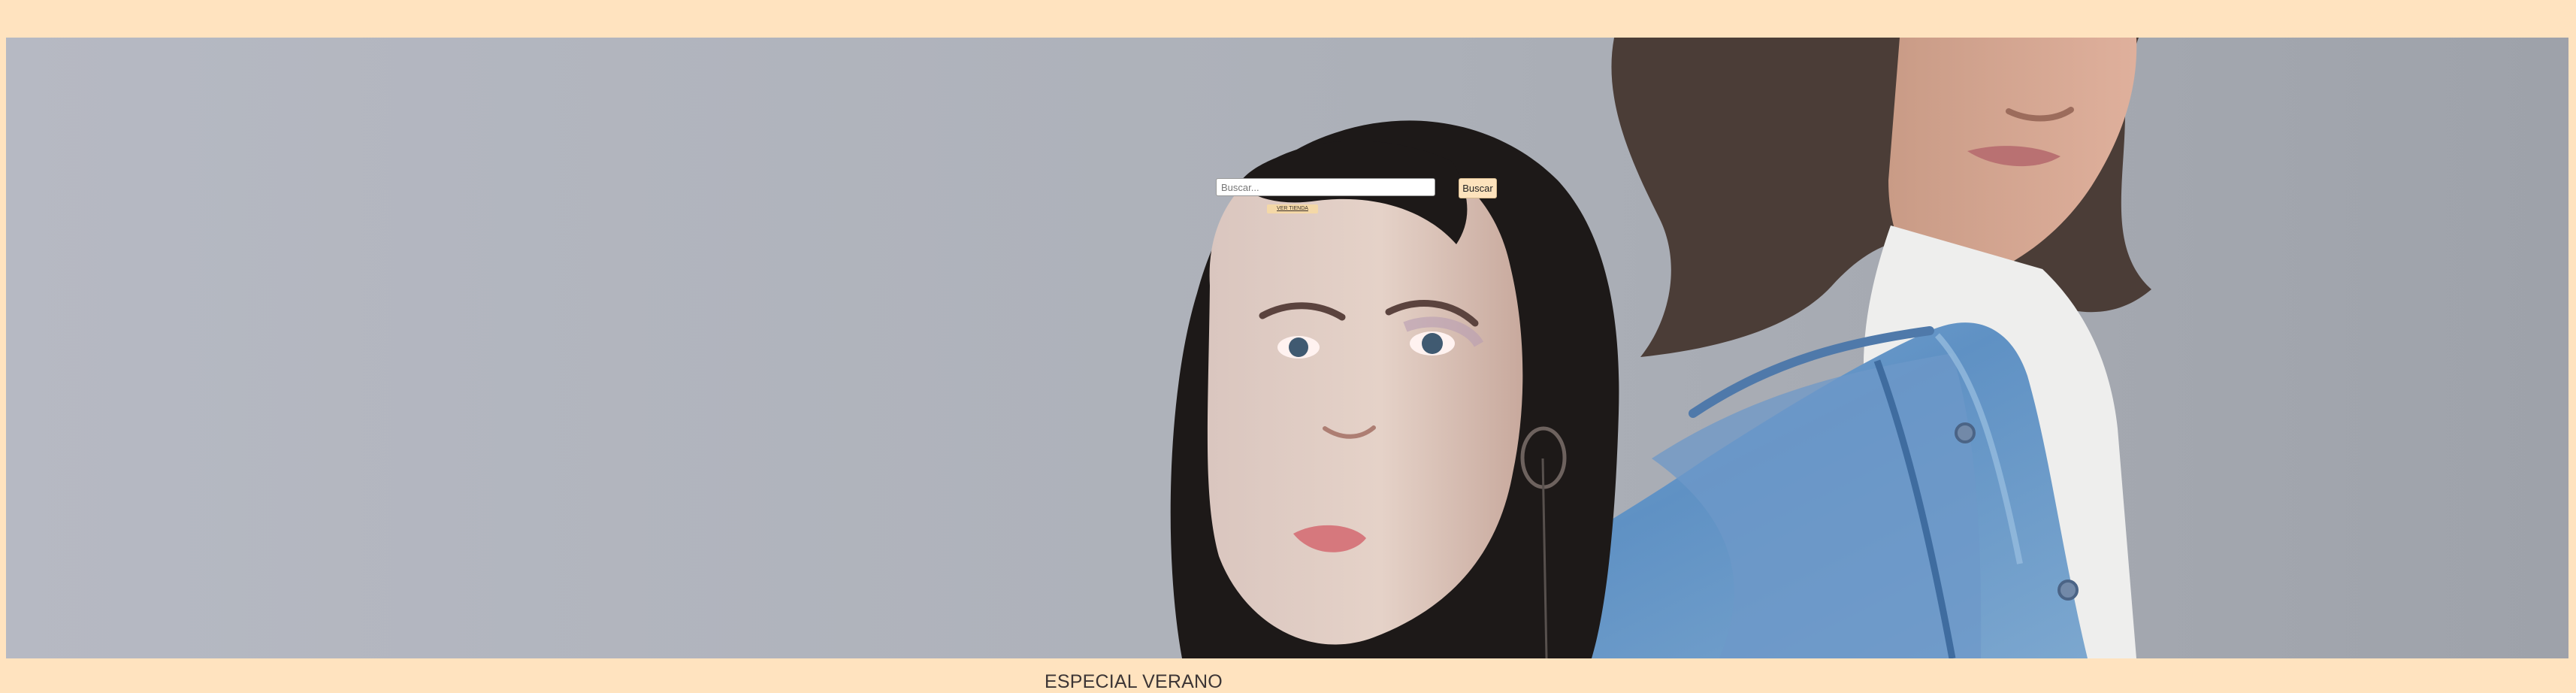 The width and height of the screenshot is (2576, 693). Describe the element at coordinates (1478, 188) in the screenshot. I see `search-button: Buscar` at that location.